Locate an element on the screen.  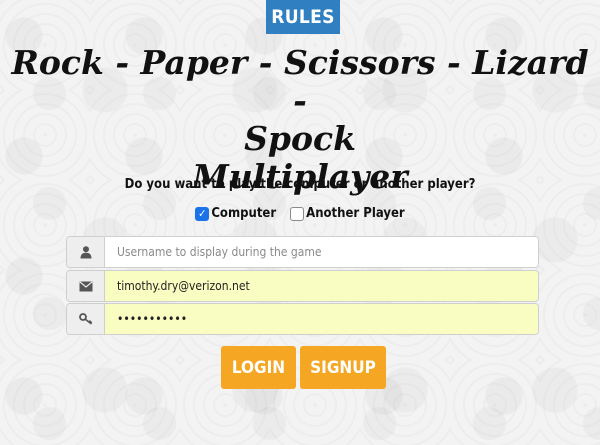
computer-checkbox: ✓ is located at coordinates (202, 213).